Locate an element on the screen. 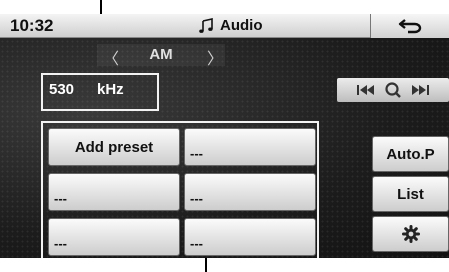  screen-title-text: Audio is located at coordinates (241, 25).